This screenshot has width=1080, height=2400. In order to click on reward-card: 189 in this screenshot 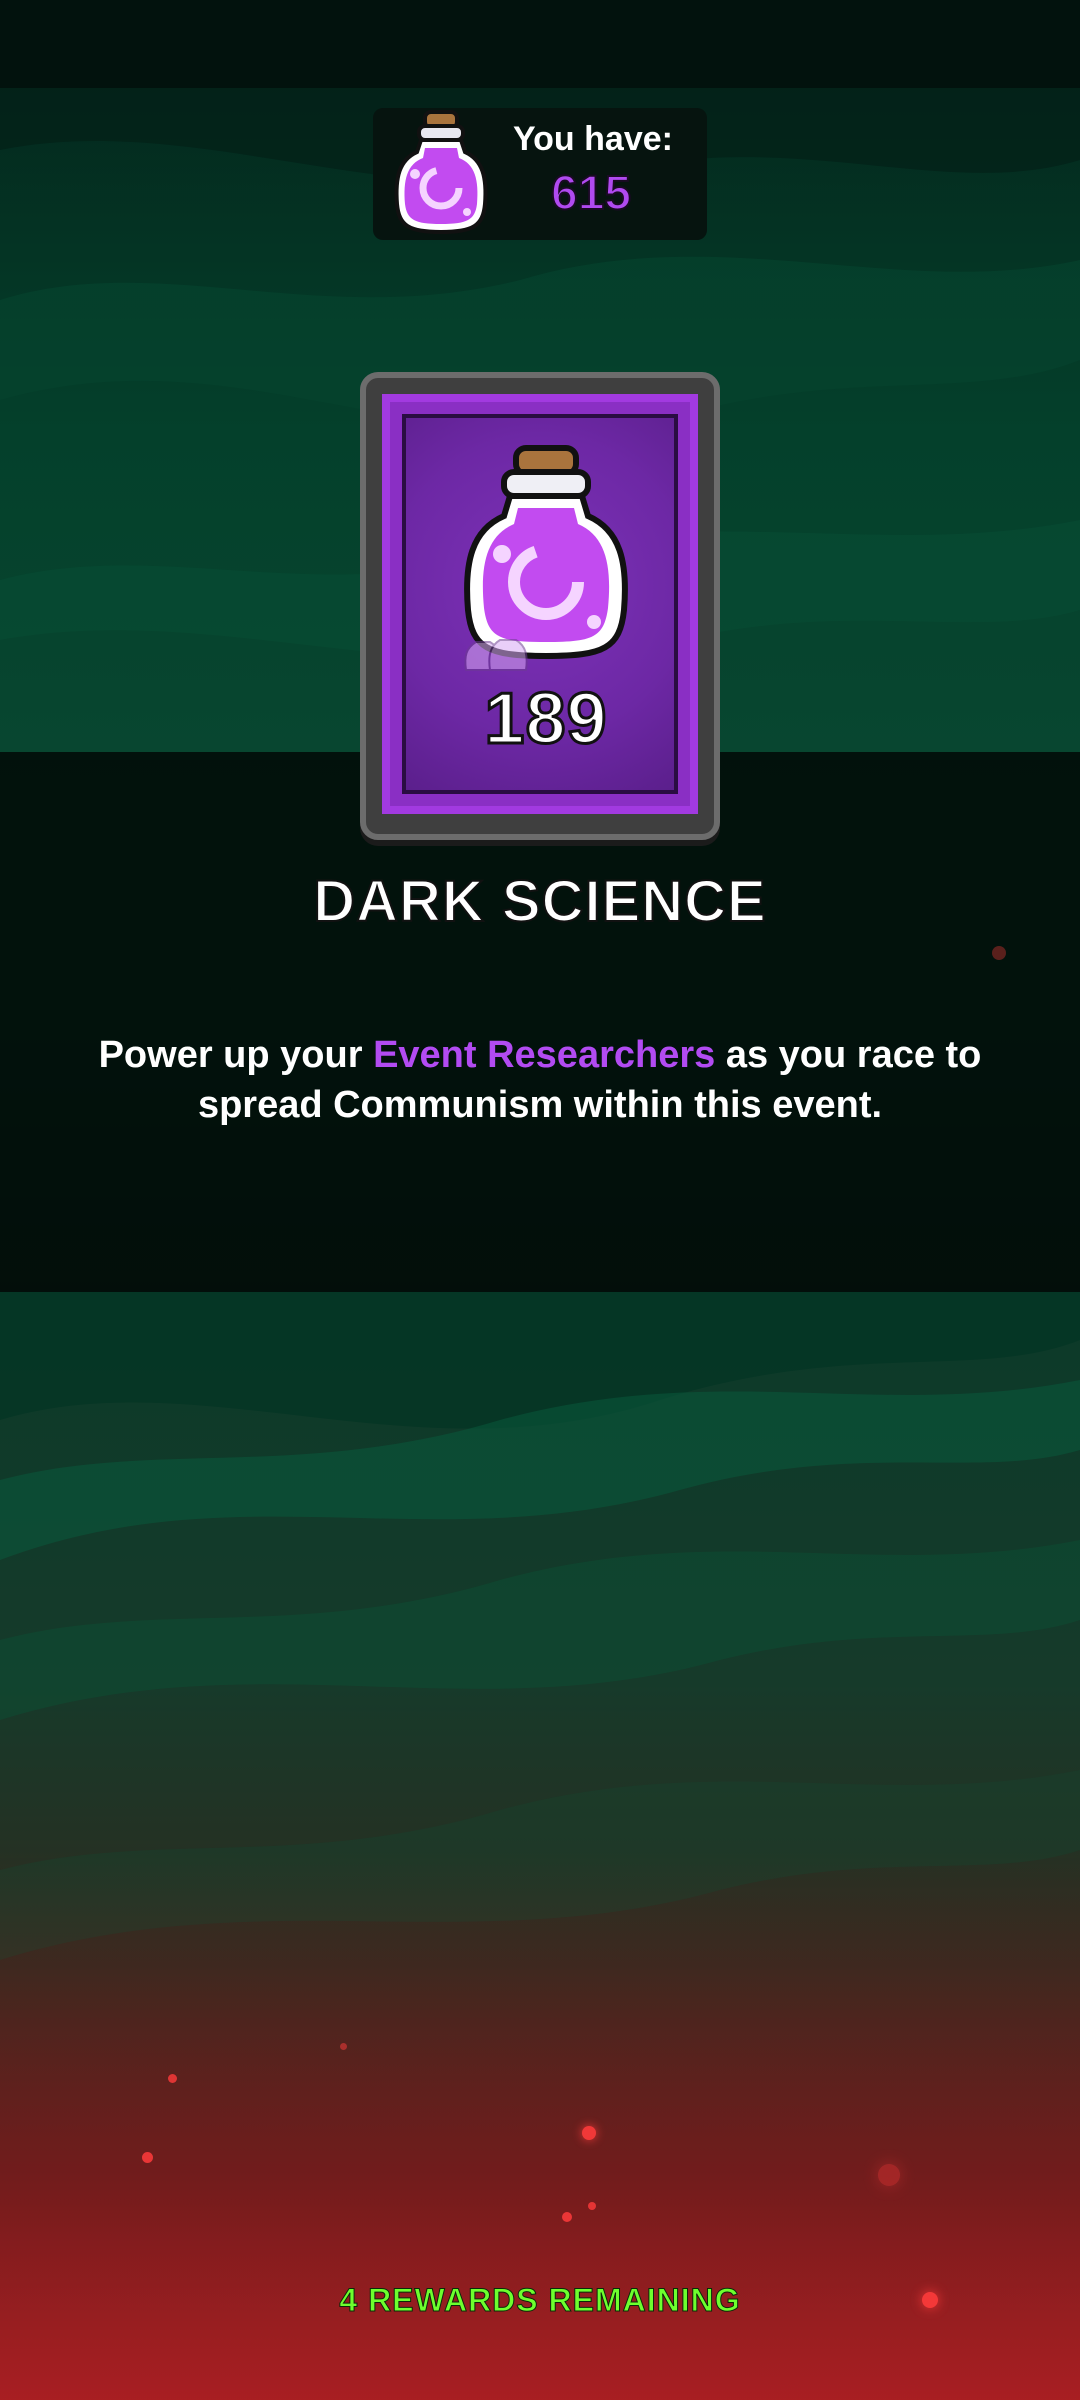, I will do `click(540, 606)`.